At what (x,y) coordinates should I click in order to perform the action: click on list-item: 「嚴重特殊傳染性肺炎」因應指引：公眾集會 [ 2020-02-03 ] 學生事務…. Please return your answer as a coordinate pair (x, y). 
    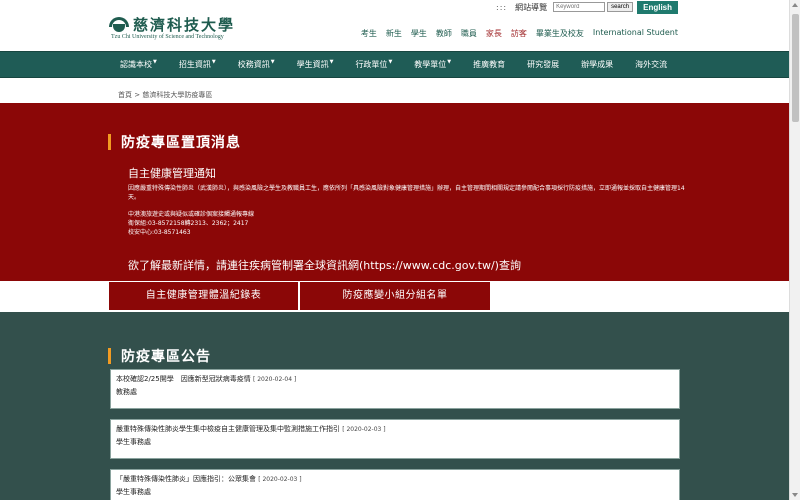
    Looking at the image, I should click on (395, 484).